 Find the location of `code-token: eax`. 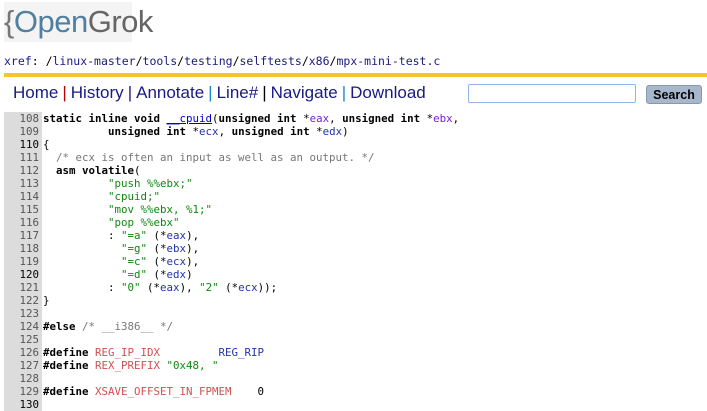

code-token: eax is located at coordinates (176, 235).